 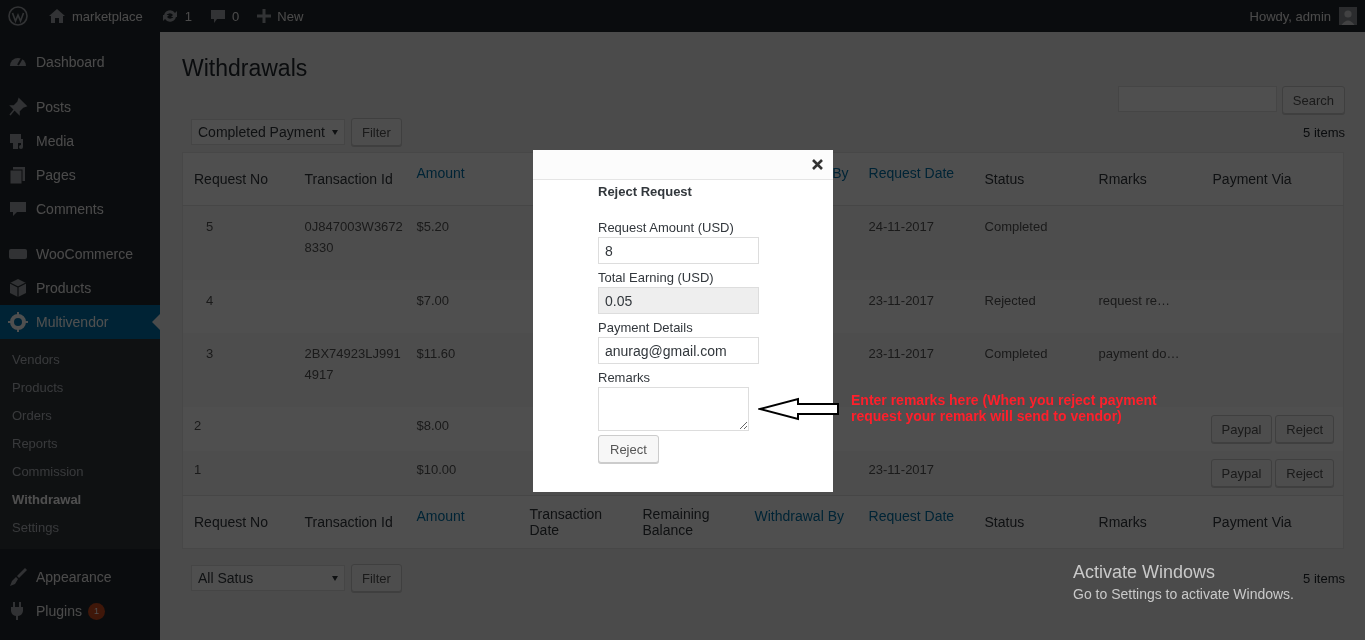 I want to click on field-label: Total Earning (USD), so click(x=656, y=277).